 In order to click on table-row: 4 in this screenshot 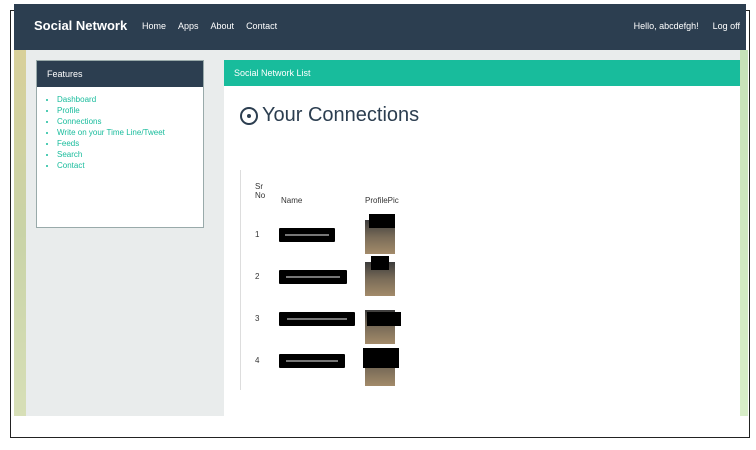, I will do `click(336, 366)`.